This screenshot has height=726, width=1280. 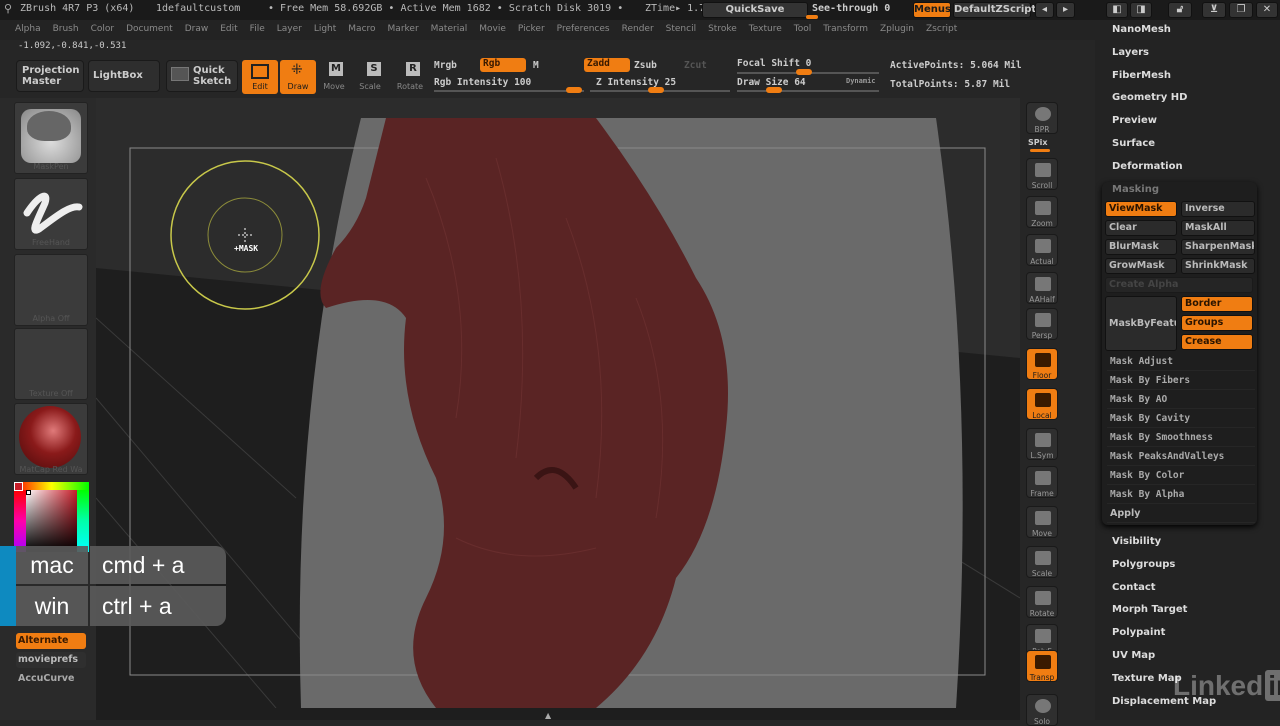 I want to click on menu-alpha: Alpha, so click(x=28, y=27).